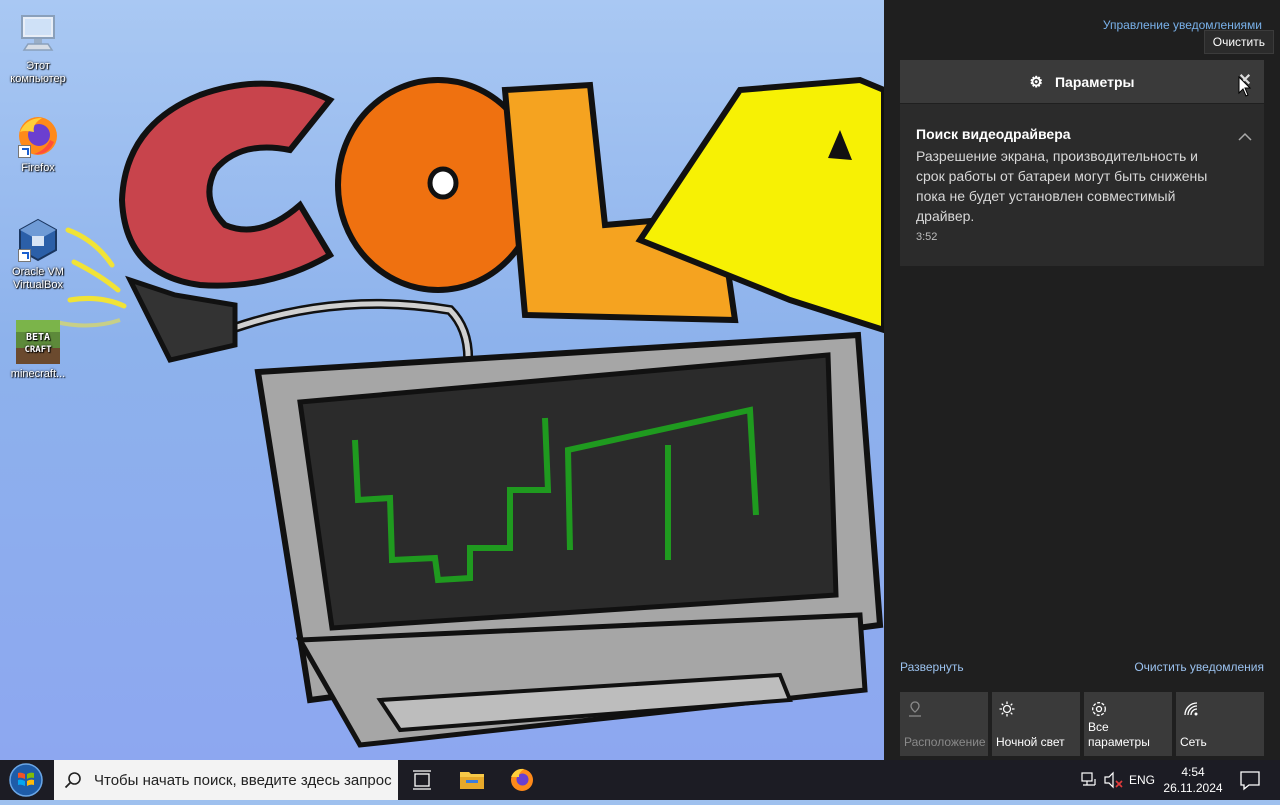  I want to click on notification-title: Поиск видеодрайвера, so click(993, 134).